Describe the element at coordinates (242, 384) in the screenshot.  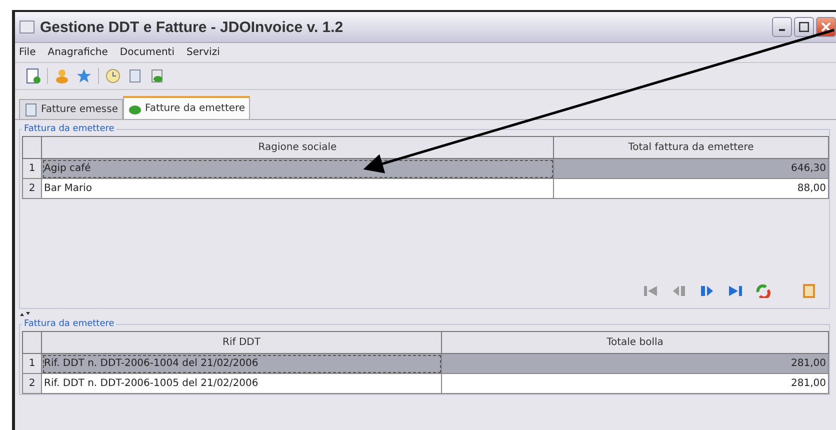
I see `table-cell: Rif. DDT n. DDT-2006-1005 del 21/02/2006` at that location.